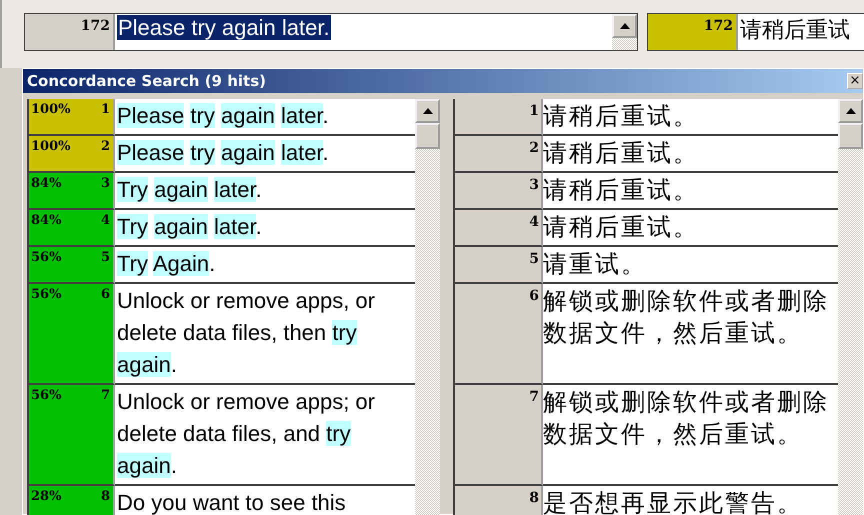  What do you see at coordinates (265, 435) in the screenshot?
I see `source-text: Unlock or remove apps; or delete data files, and try again.` at bounding box center [265, 435].